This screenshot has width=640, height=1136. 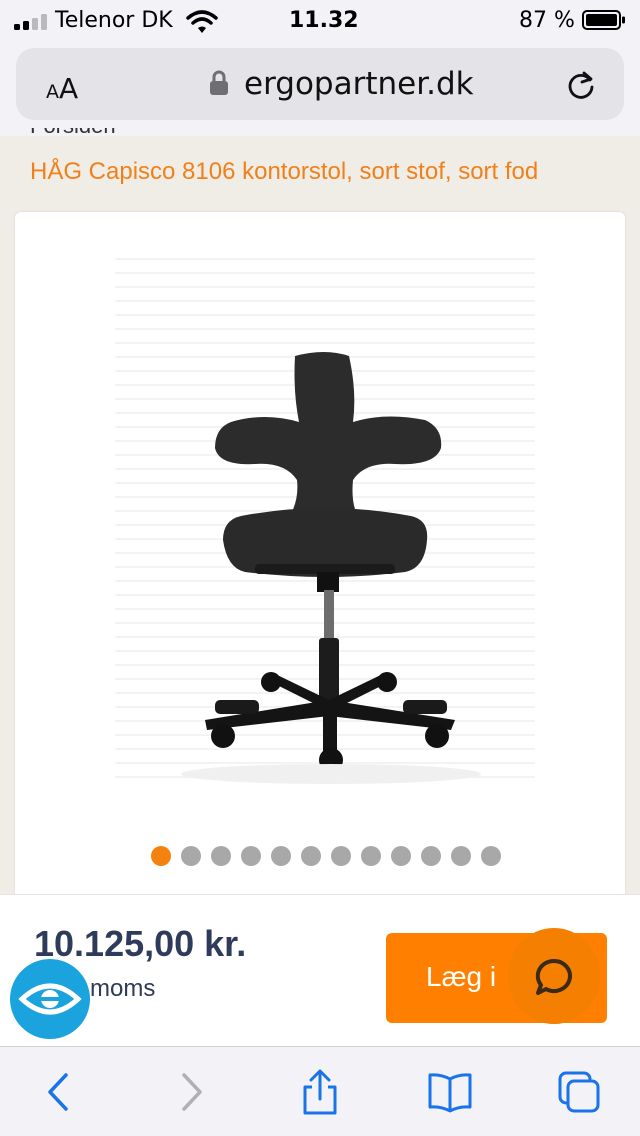 I want to click on eye-icon, so click(x=50, y=999).